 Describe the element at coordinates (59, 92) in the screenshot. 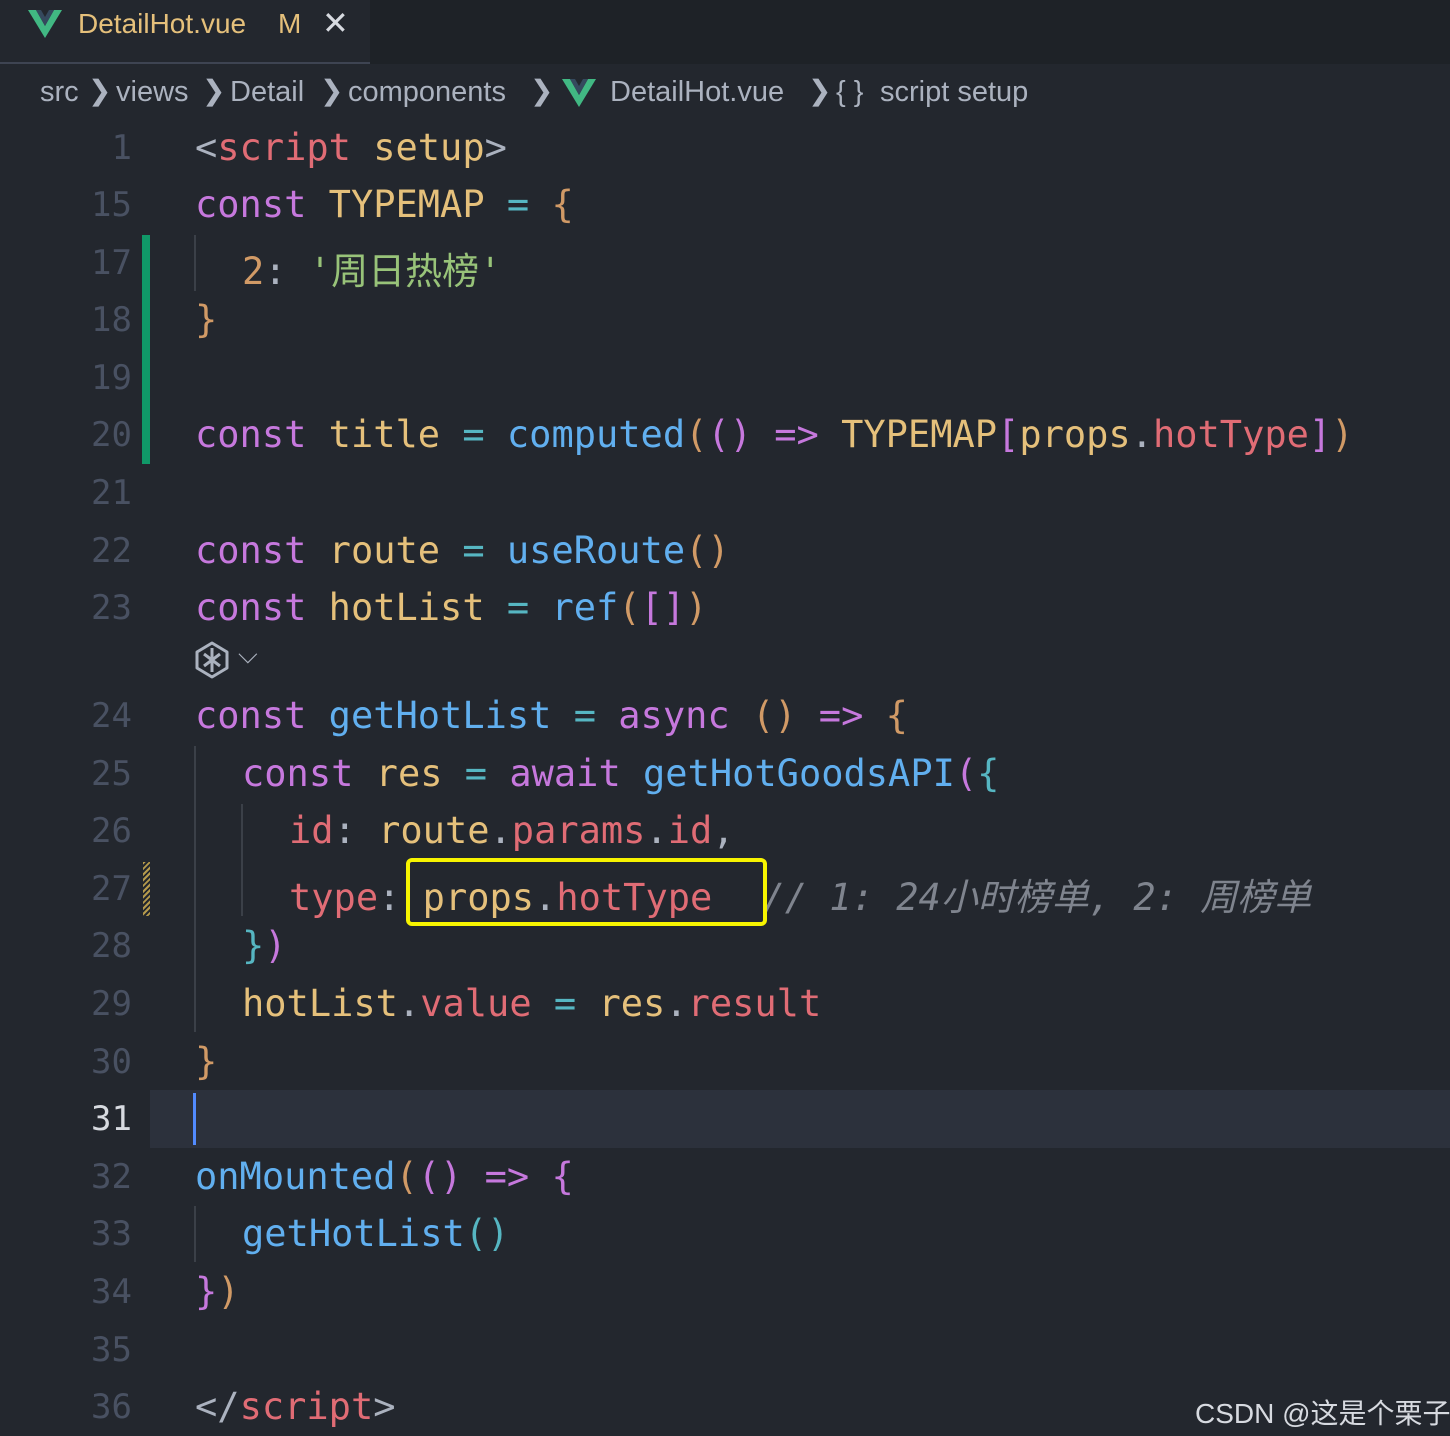

I see `breadcrumb-item-src: src` at that location.